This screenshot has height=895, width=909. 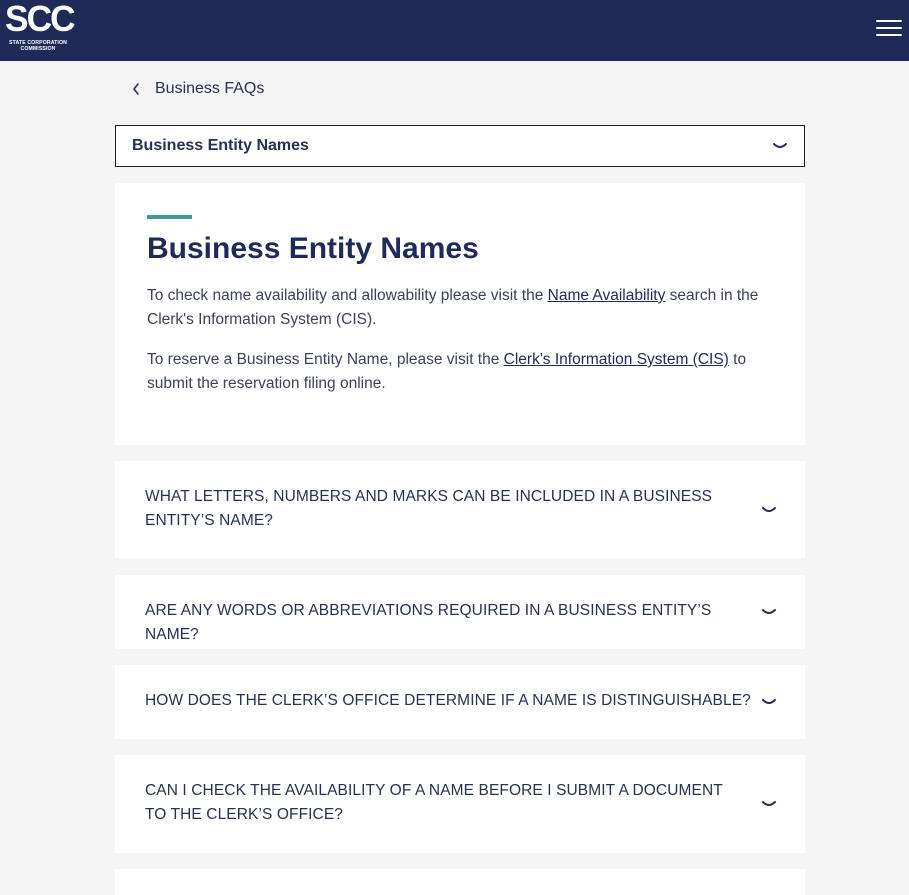 I want to click on faq-item-partial, so click(x=460, y=882).